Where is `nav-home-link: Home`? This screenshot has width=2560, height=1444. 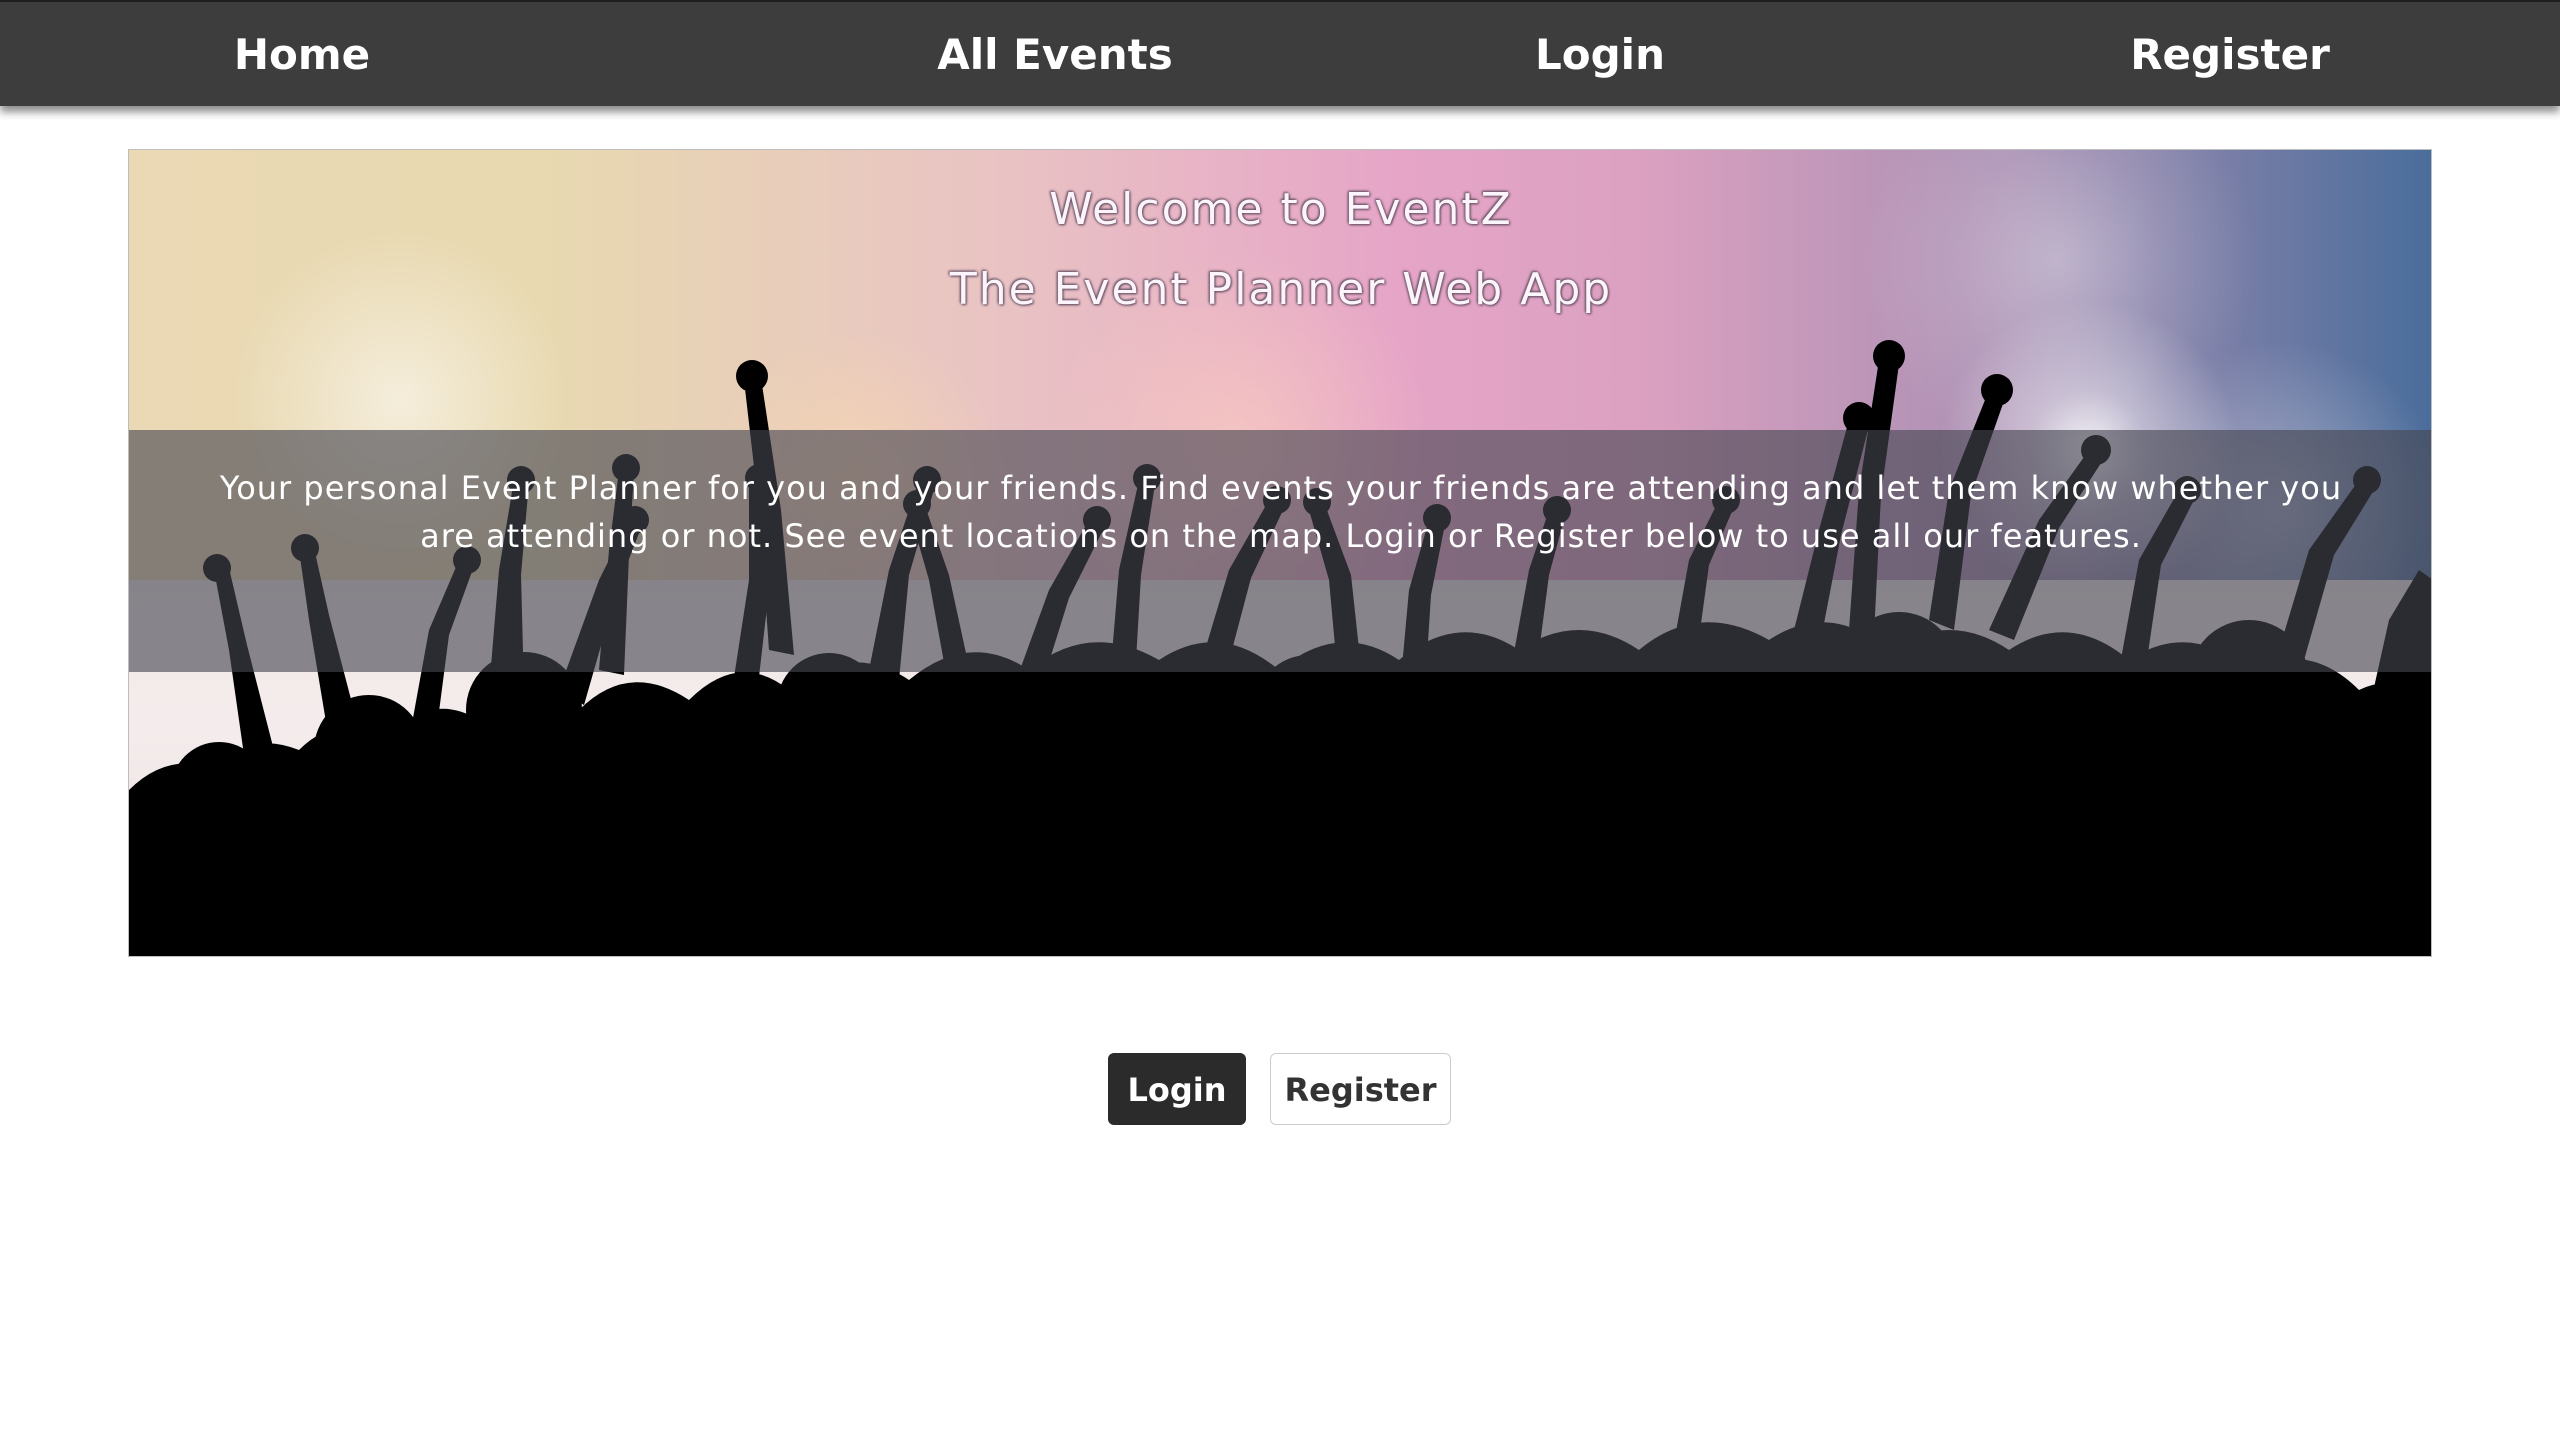
nav-home-link: Home is located at coordinates (302, 55).